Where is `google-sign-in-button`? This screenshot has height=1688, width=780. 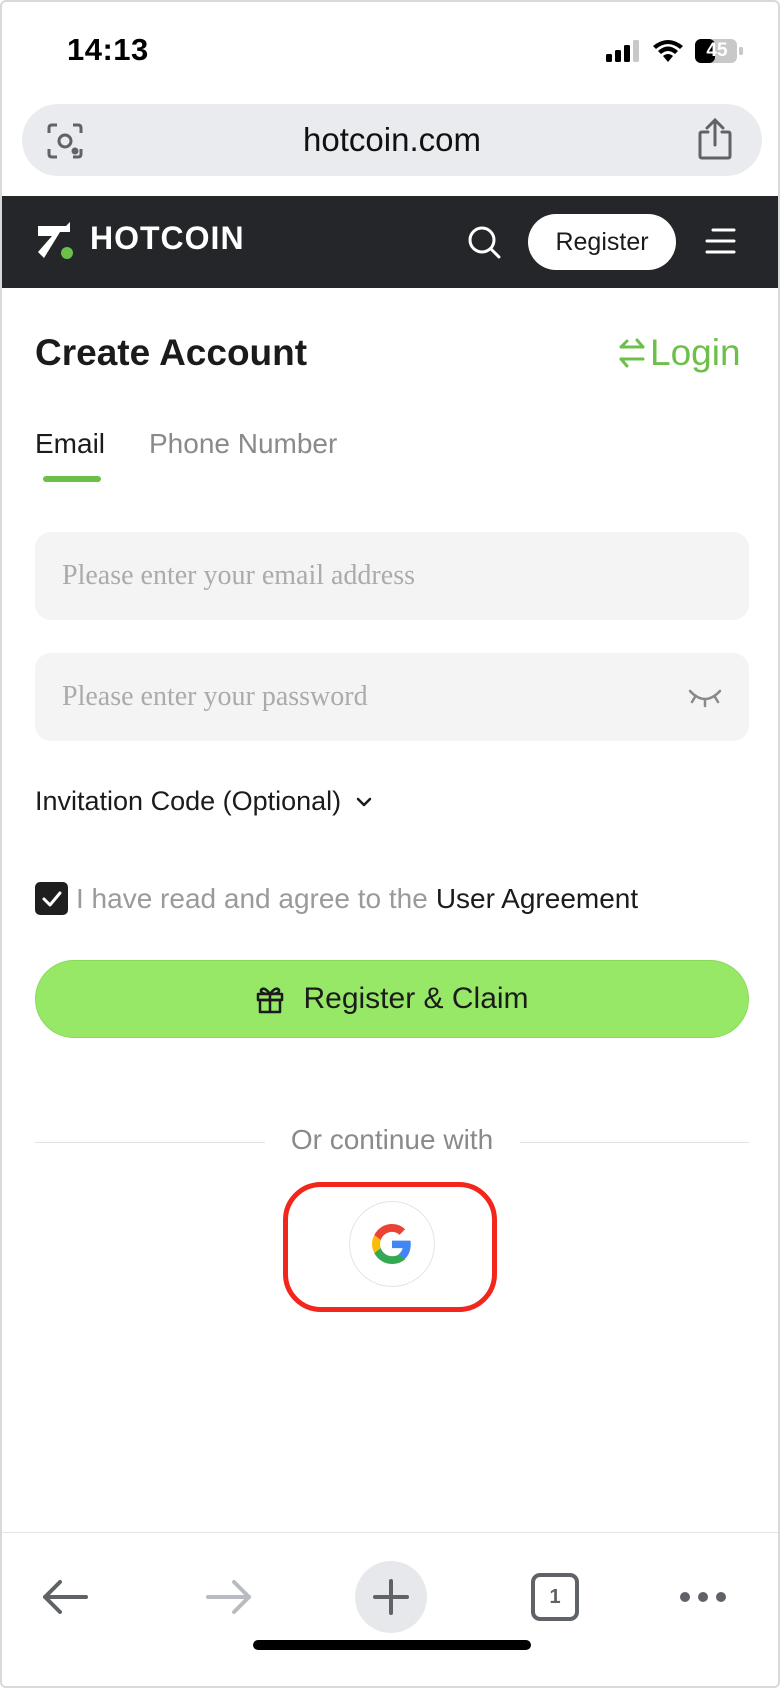 google-sign-in-button is located at coordinates (392, 1244).